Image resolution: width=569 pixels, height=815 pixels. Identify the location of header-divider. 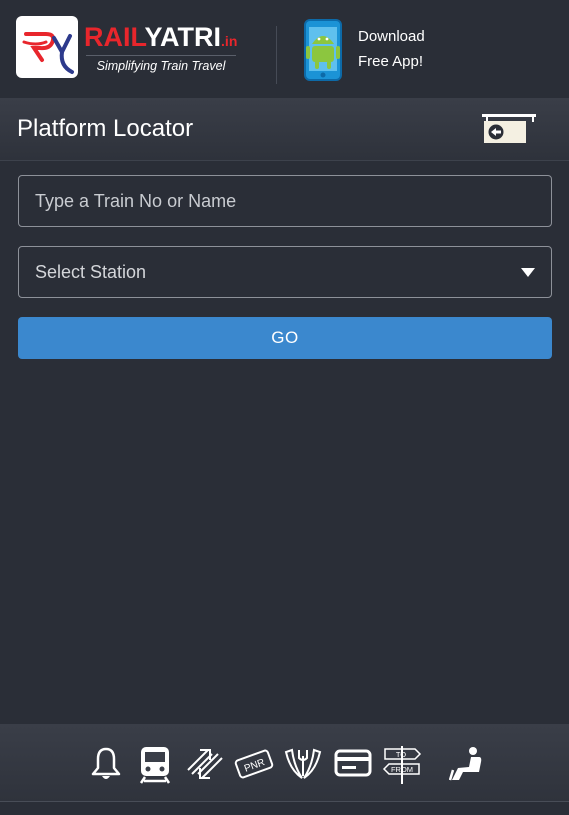
(276, 55).